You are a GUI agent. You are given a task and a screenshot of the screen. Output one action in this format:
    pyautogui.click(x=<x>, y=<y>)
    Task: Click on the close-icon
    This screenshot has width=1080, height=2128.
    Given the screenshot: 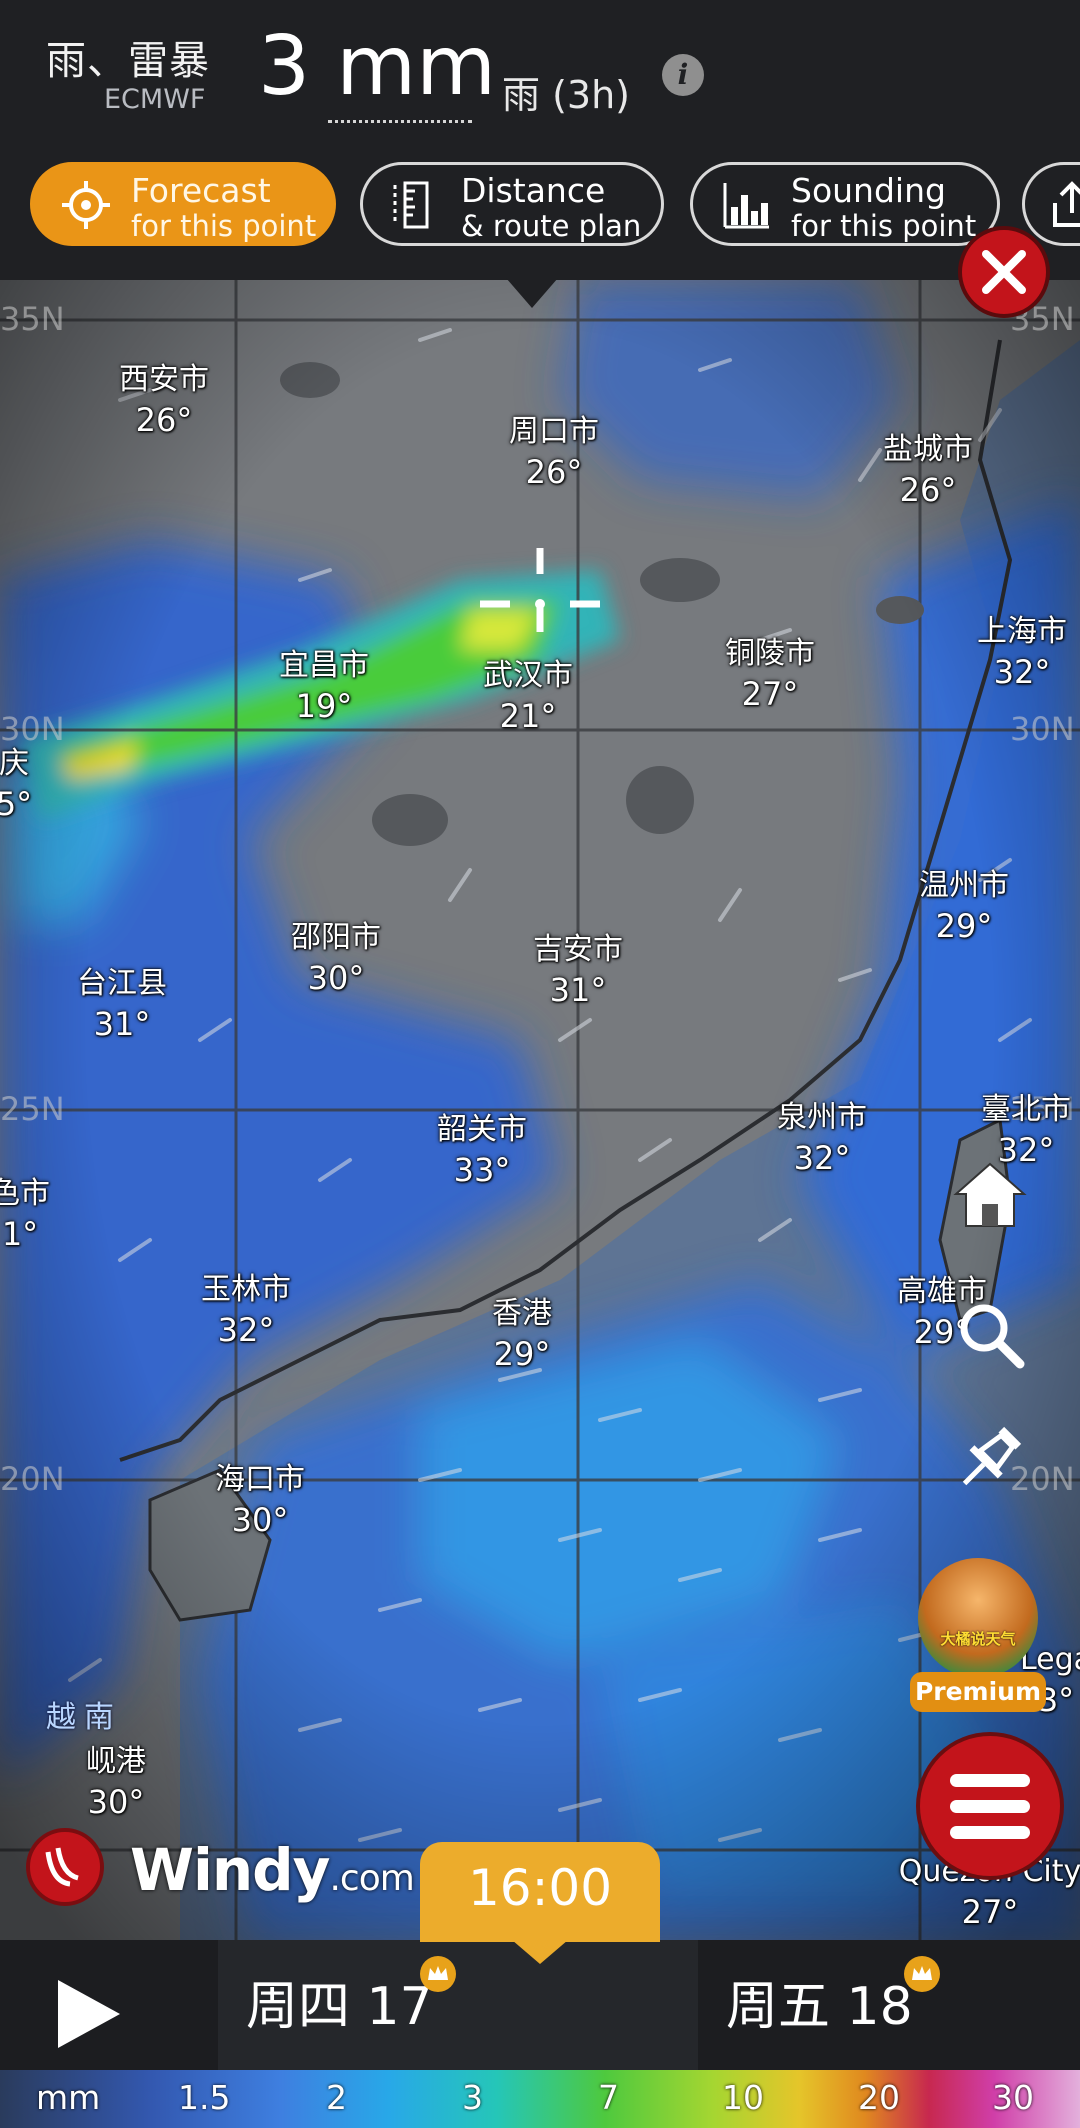 What is the action you would take?
    pyautogui.click(x=1004, y=272)
    